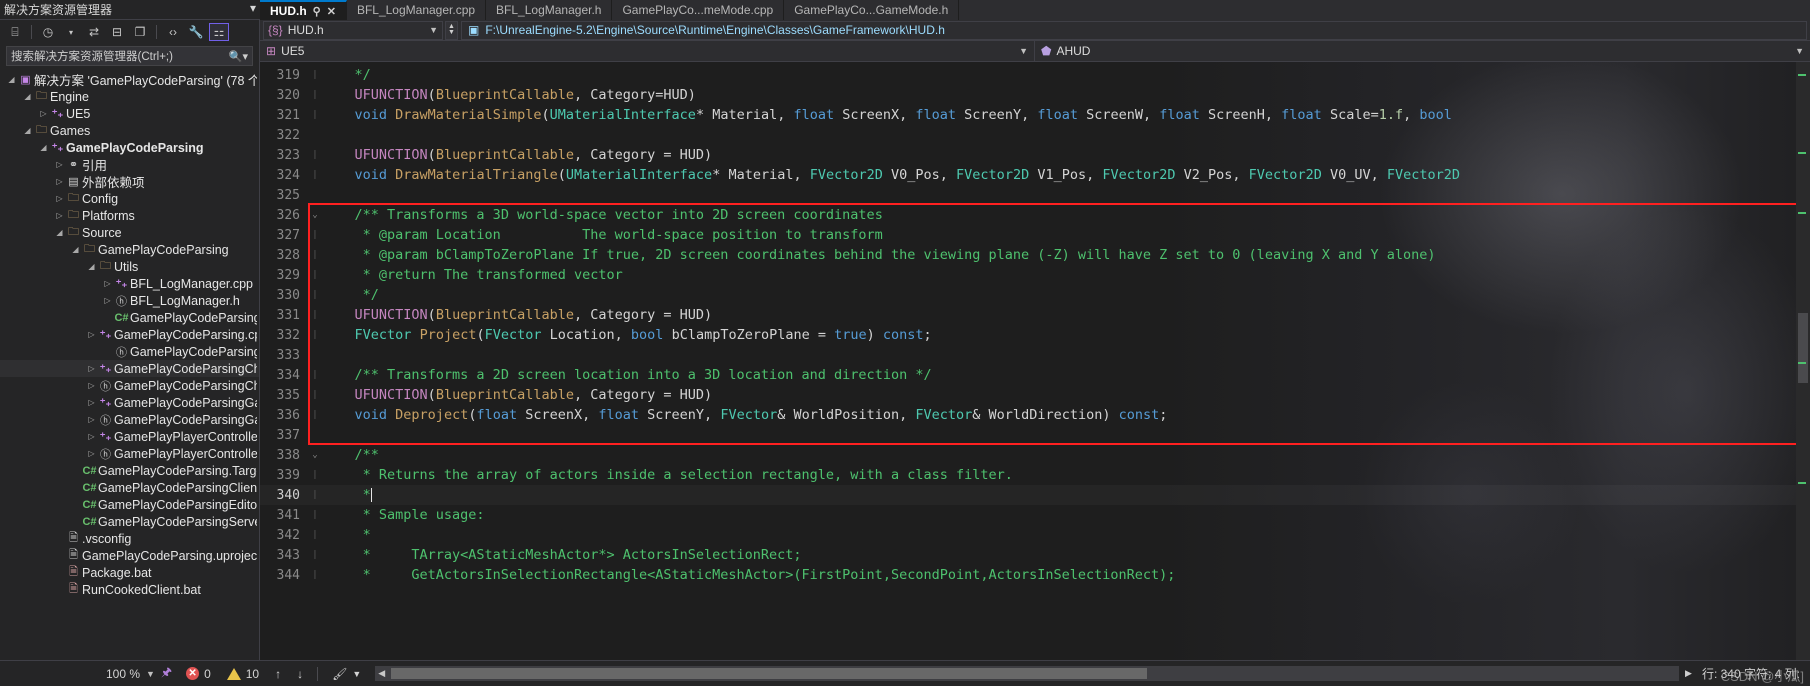 This screenshot has height=686, width=1810. Describe the element at coordinates (1035, 295) in the screenshot. I see `code-line: 330 | */` at that location.